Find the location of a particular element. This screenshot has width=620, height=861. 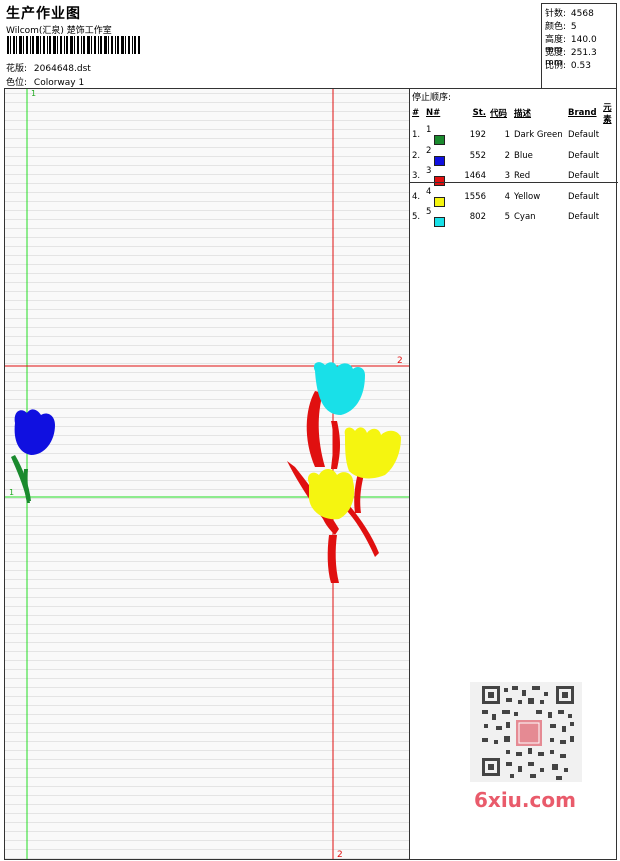

left-tulip is located at coordinates (33, 456).